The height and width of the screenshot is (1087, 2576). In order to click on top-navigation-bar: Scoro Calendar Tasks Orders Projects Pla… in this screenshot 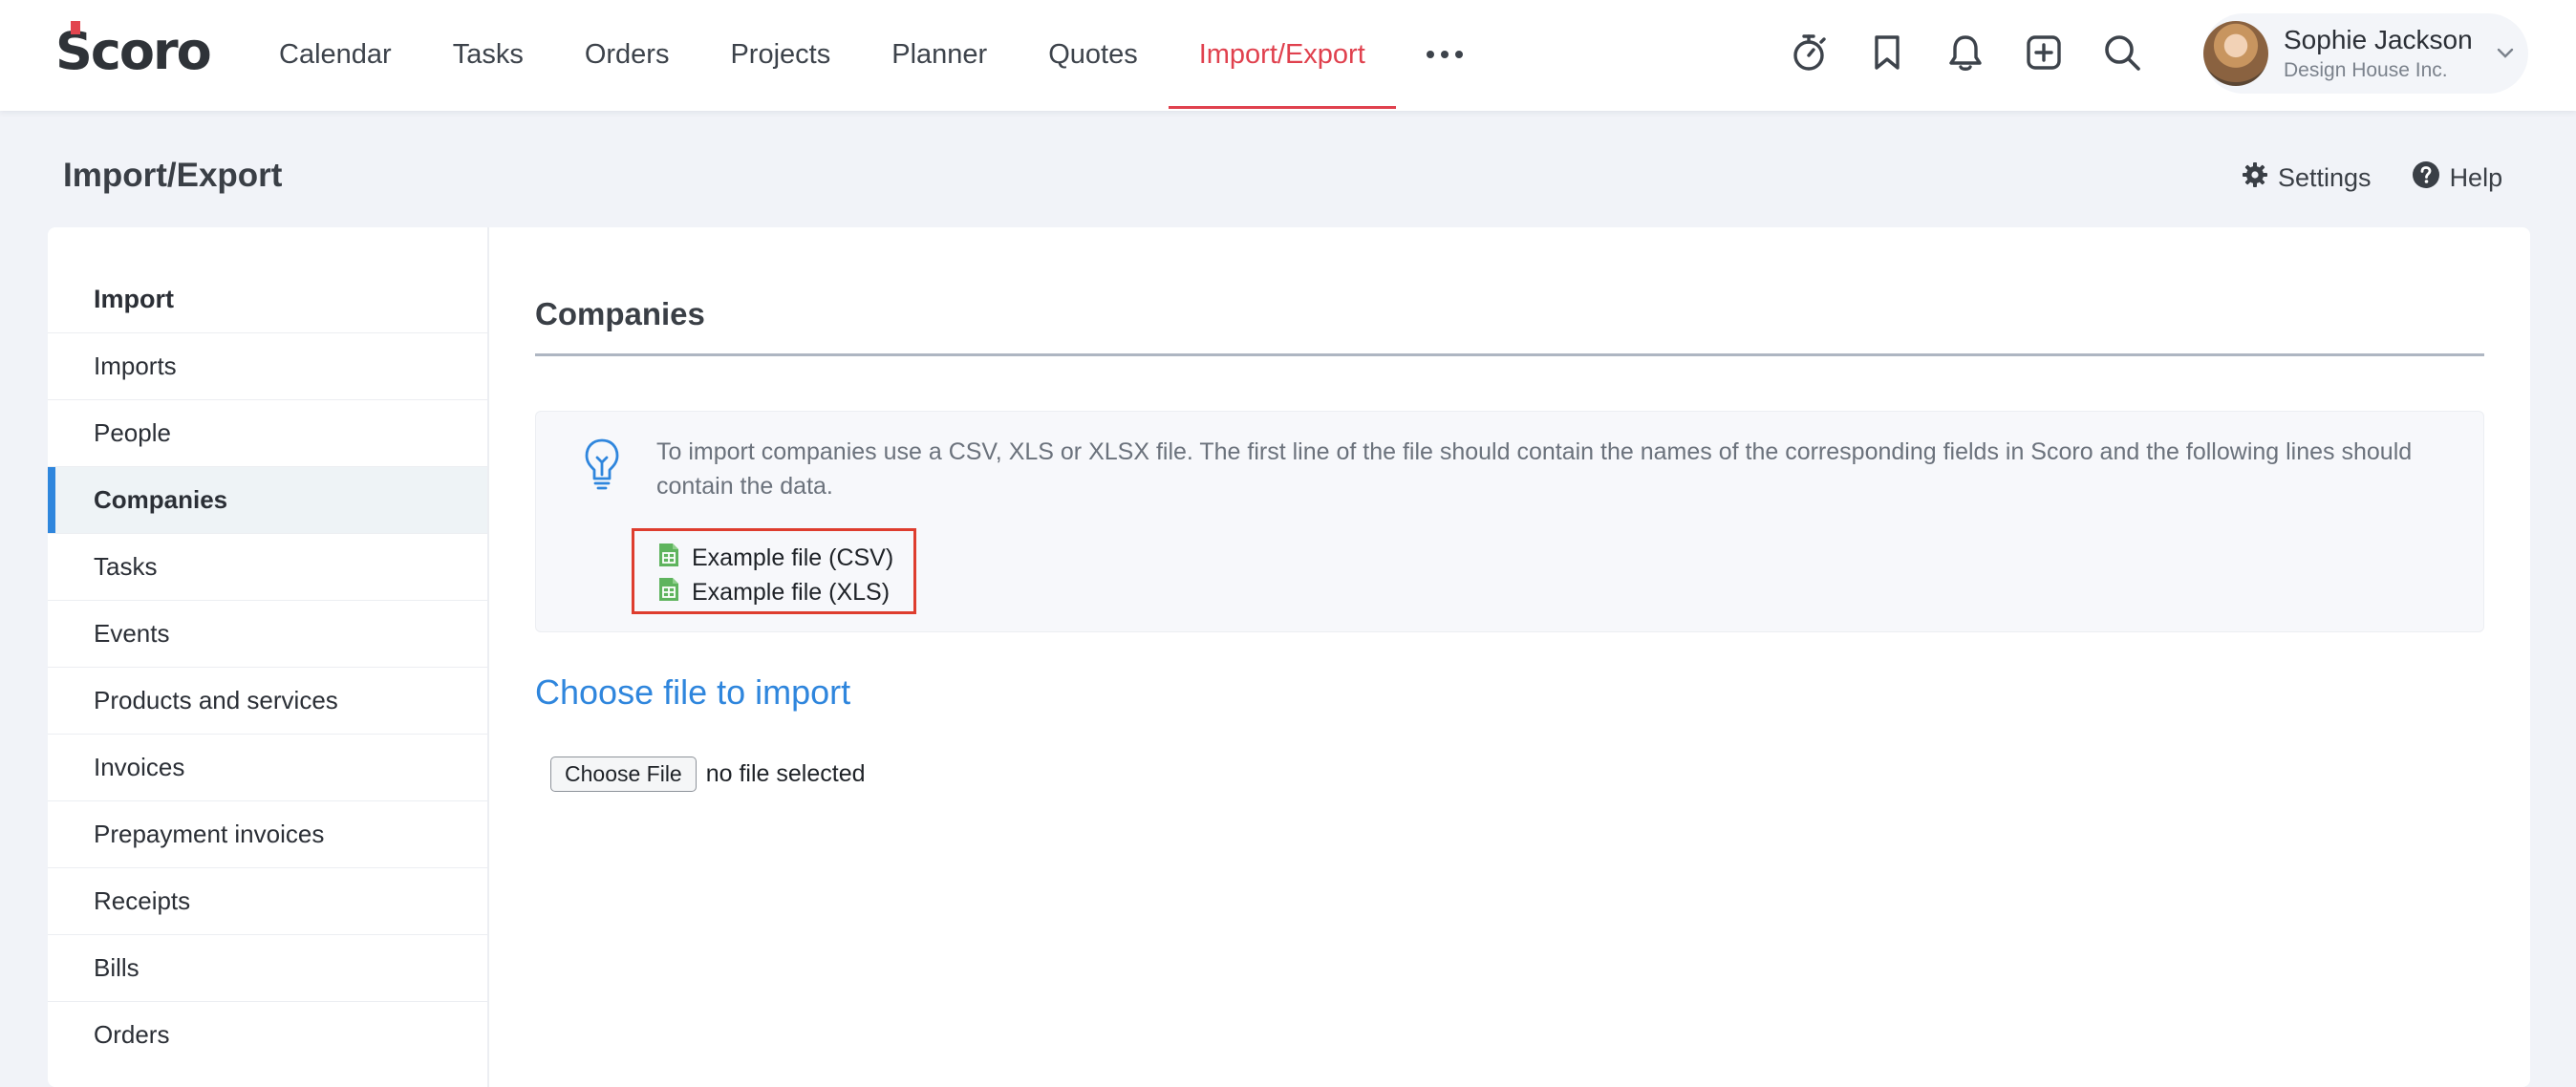, I will do `click(1288, 56)`.